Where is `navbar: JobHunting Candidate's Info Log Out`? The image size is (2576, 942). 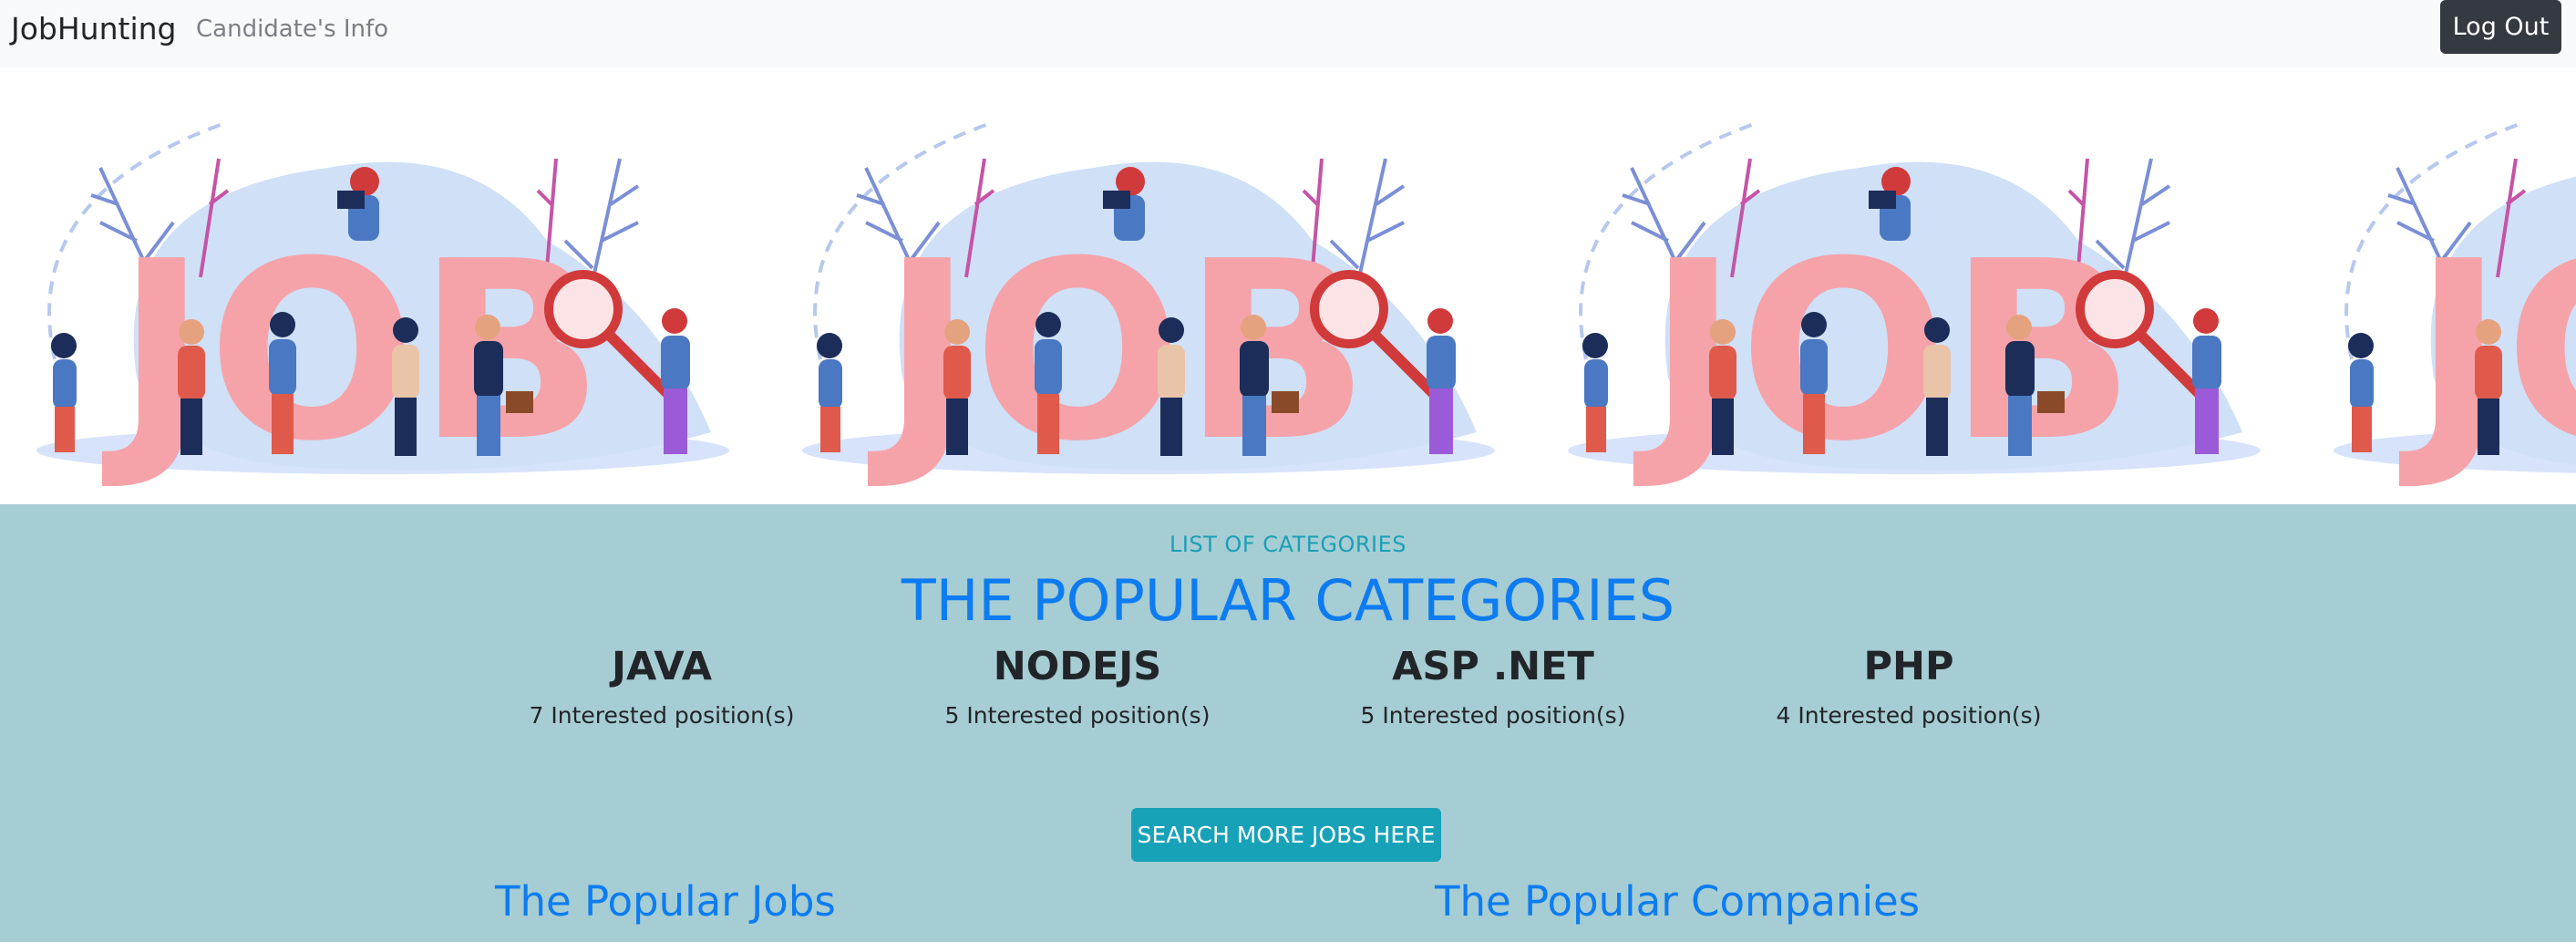 navbar: JobHunting Candidate's Info Log Out is located at coordinates (1288, 33).